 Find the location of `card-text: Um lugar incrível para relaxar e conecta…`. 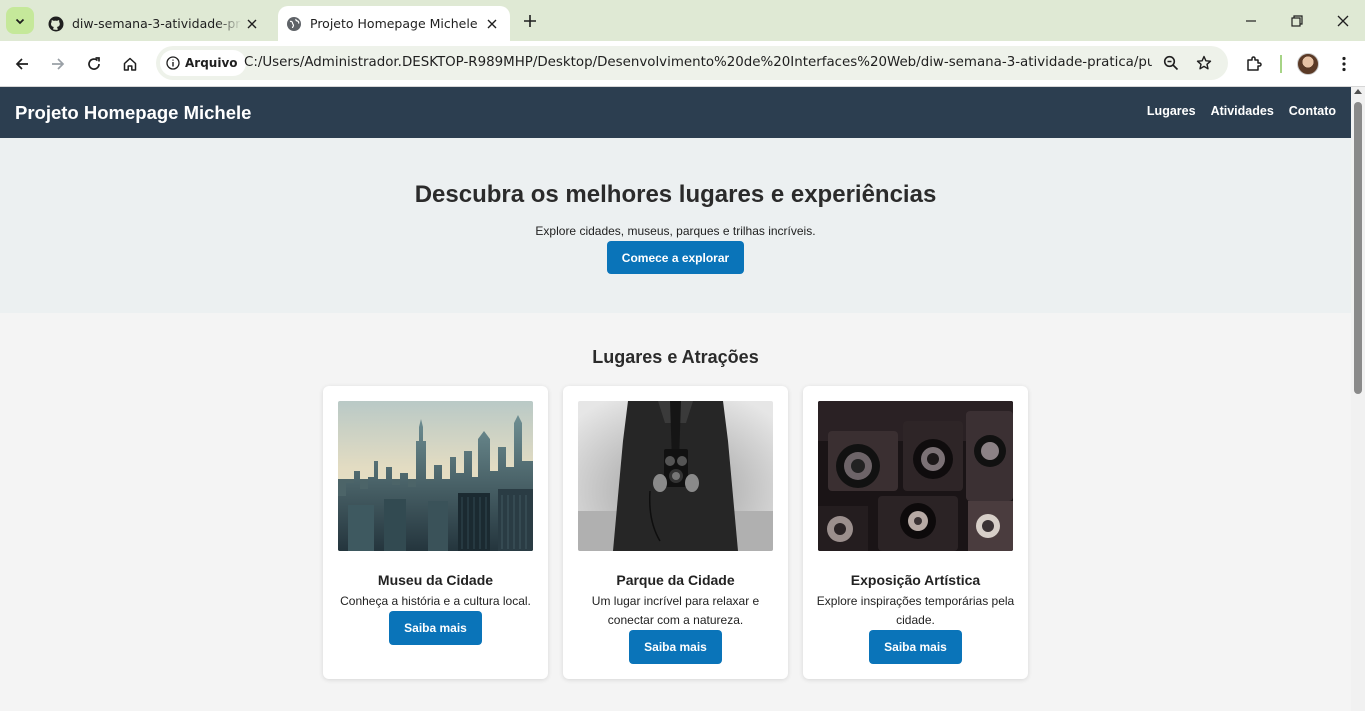

card-text: Um lugar incrível para relaxar e conecta… is located at coordinates (675, 610).